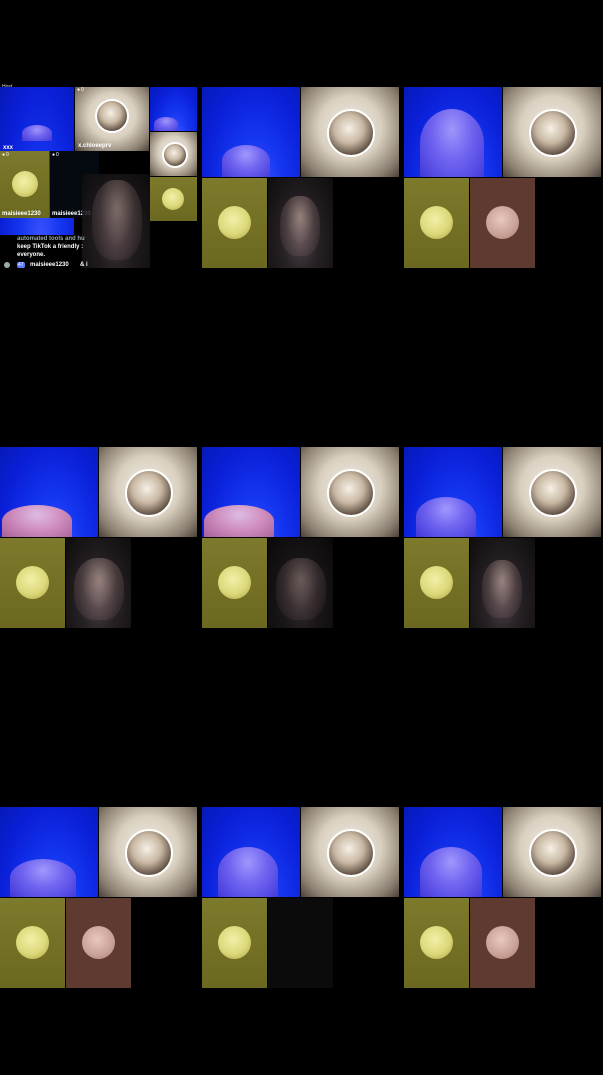  I want to click on small-avatar-icon, so click(175, 155).